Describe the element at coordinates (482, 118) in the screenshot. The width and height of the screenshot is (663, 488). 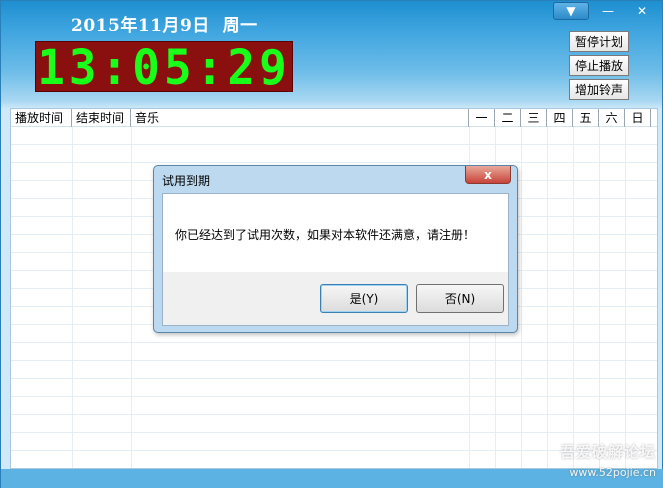
I see `column-header-mon: 一` at that location.